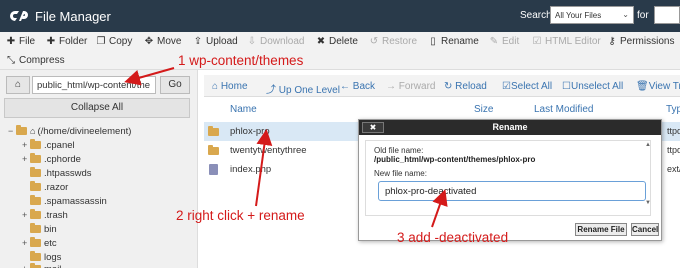 The width and height of the screenshot is (680, 268). I want to click on restore-button: ↺ Restore, so click(393, 41).